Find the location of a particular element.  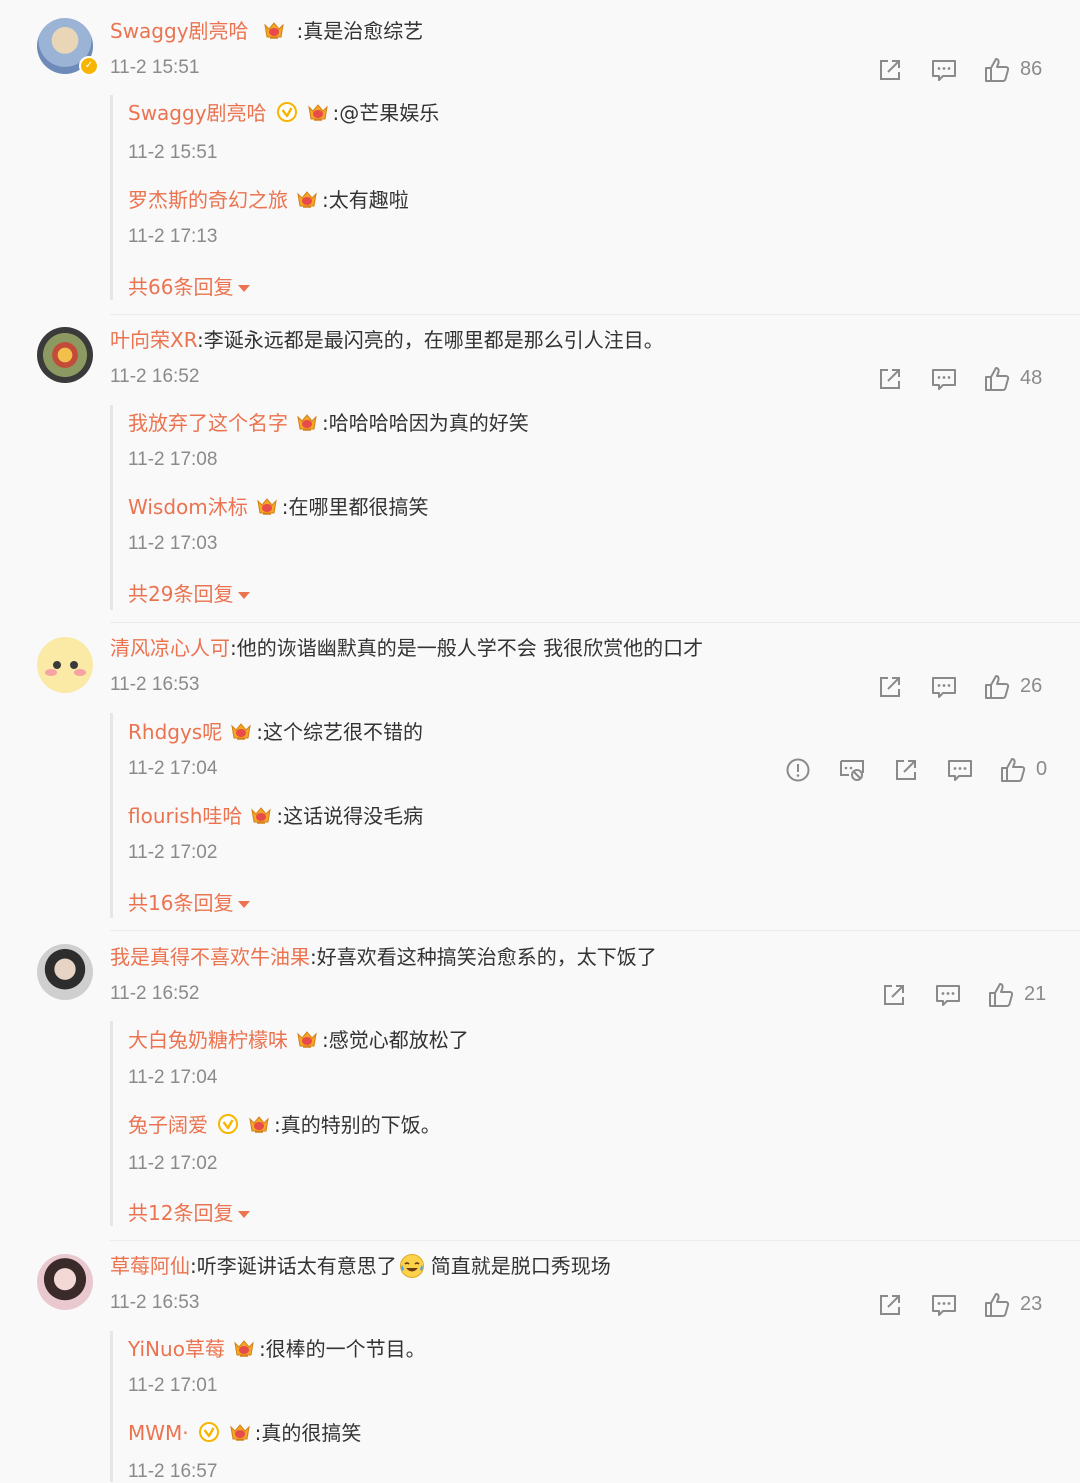

more-replies-link: 共12条回复 is located at coordinates (189, 1211).